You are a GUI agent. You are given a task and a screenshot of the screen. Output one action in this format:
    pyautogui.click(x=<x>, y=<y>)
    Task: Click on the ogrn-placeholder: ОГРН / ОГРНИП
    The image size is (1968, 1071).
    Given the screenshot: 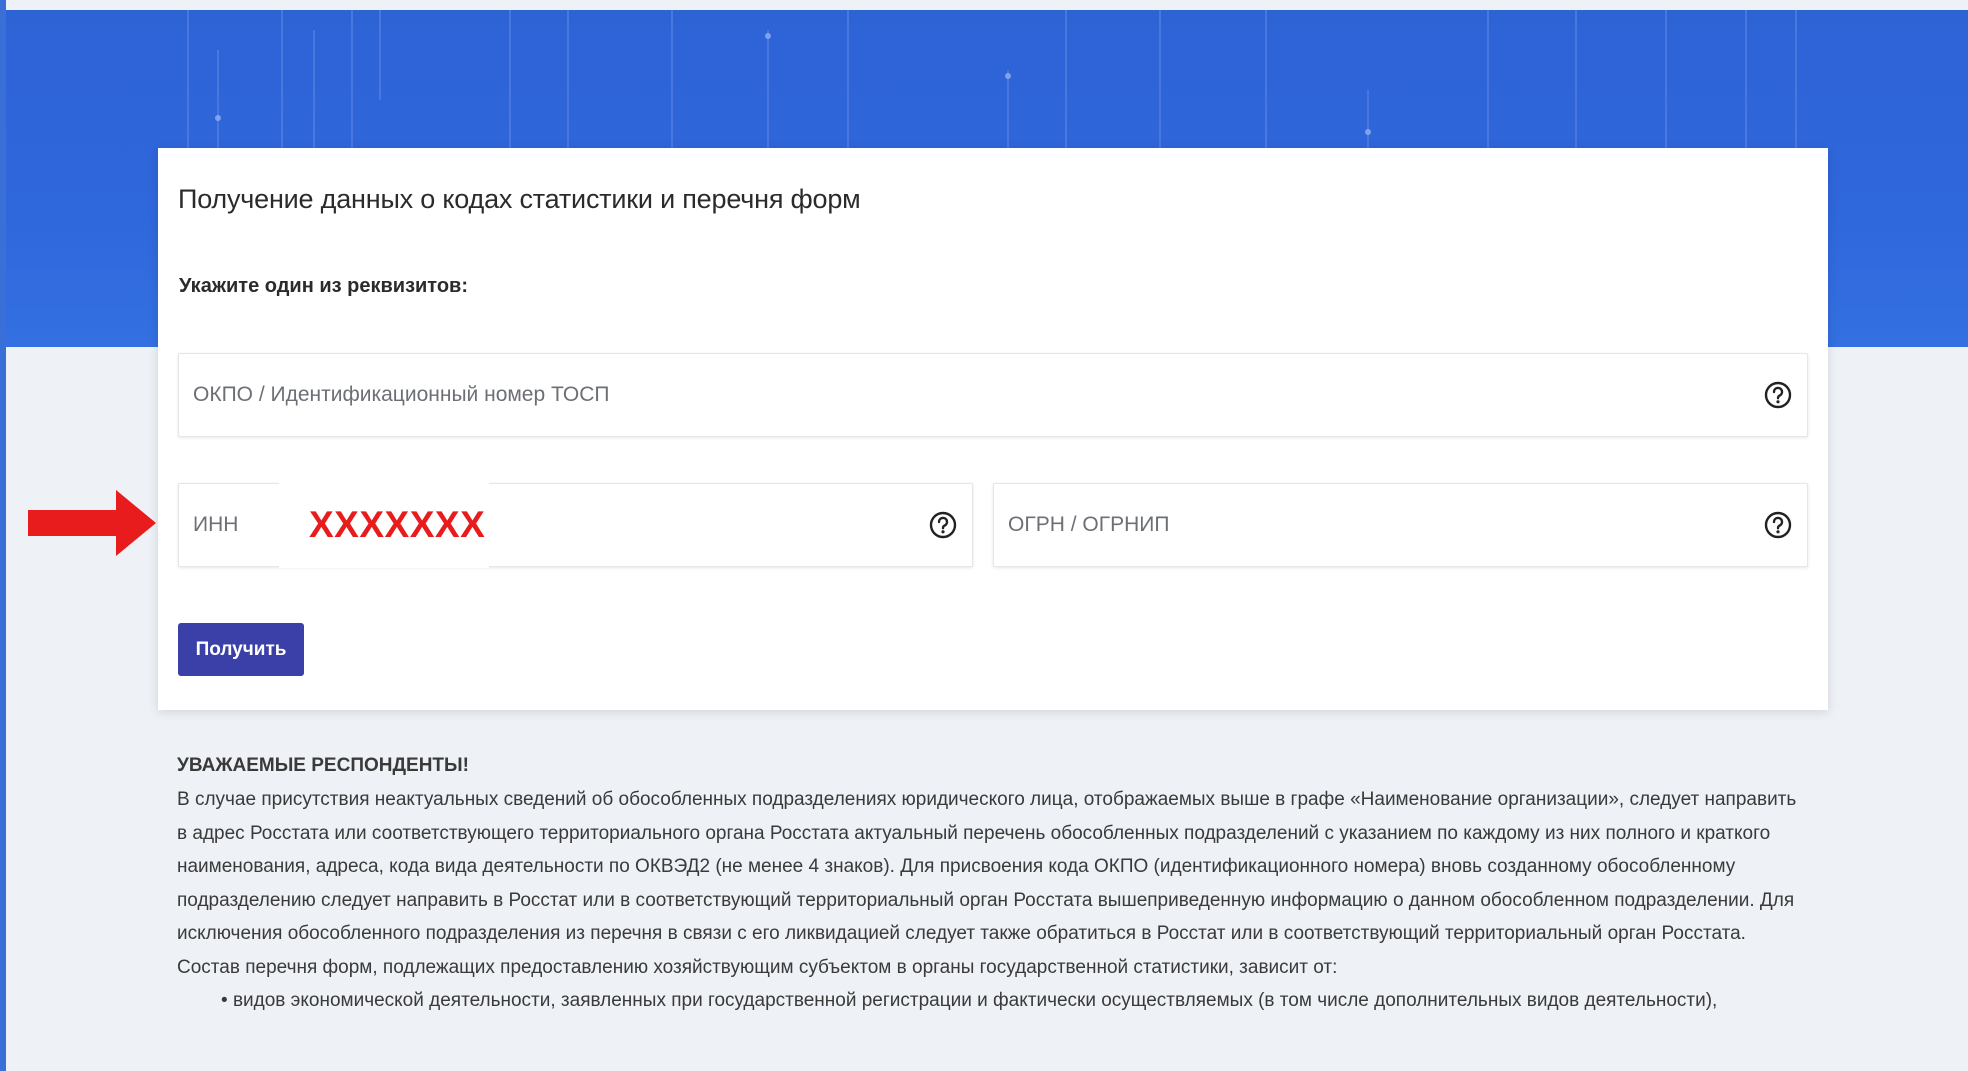 What is the action you would take?
    pyautogui.click(x=1089, y=524)
    